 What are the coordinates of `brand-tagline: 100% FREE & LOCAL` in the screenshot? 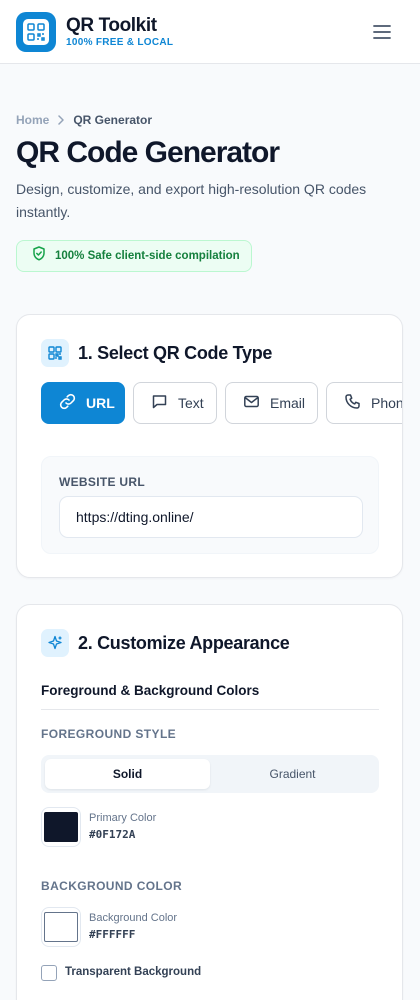 It's located at (120, 42).